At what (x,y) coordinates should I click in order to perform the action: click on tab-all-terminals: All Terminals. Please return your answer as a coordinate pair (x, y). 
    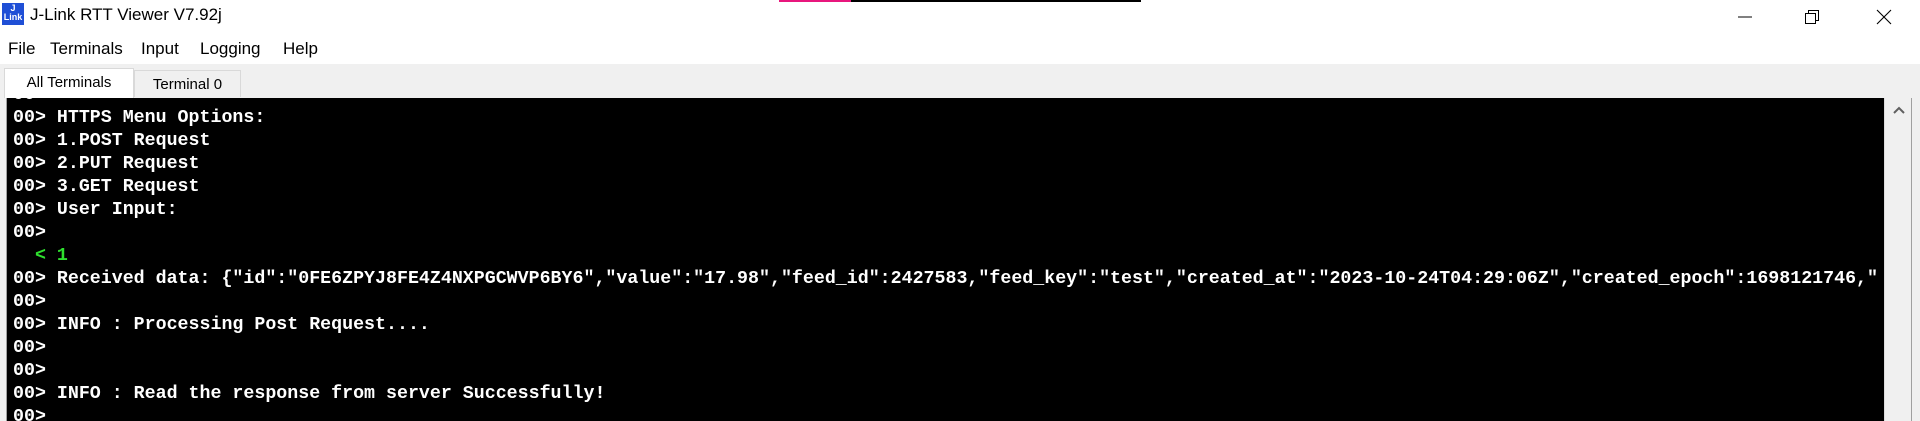
    Looking at the image, I should click on (69, 83).